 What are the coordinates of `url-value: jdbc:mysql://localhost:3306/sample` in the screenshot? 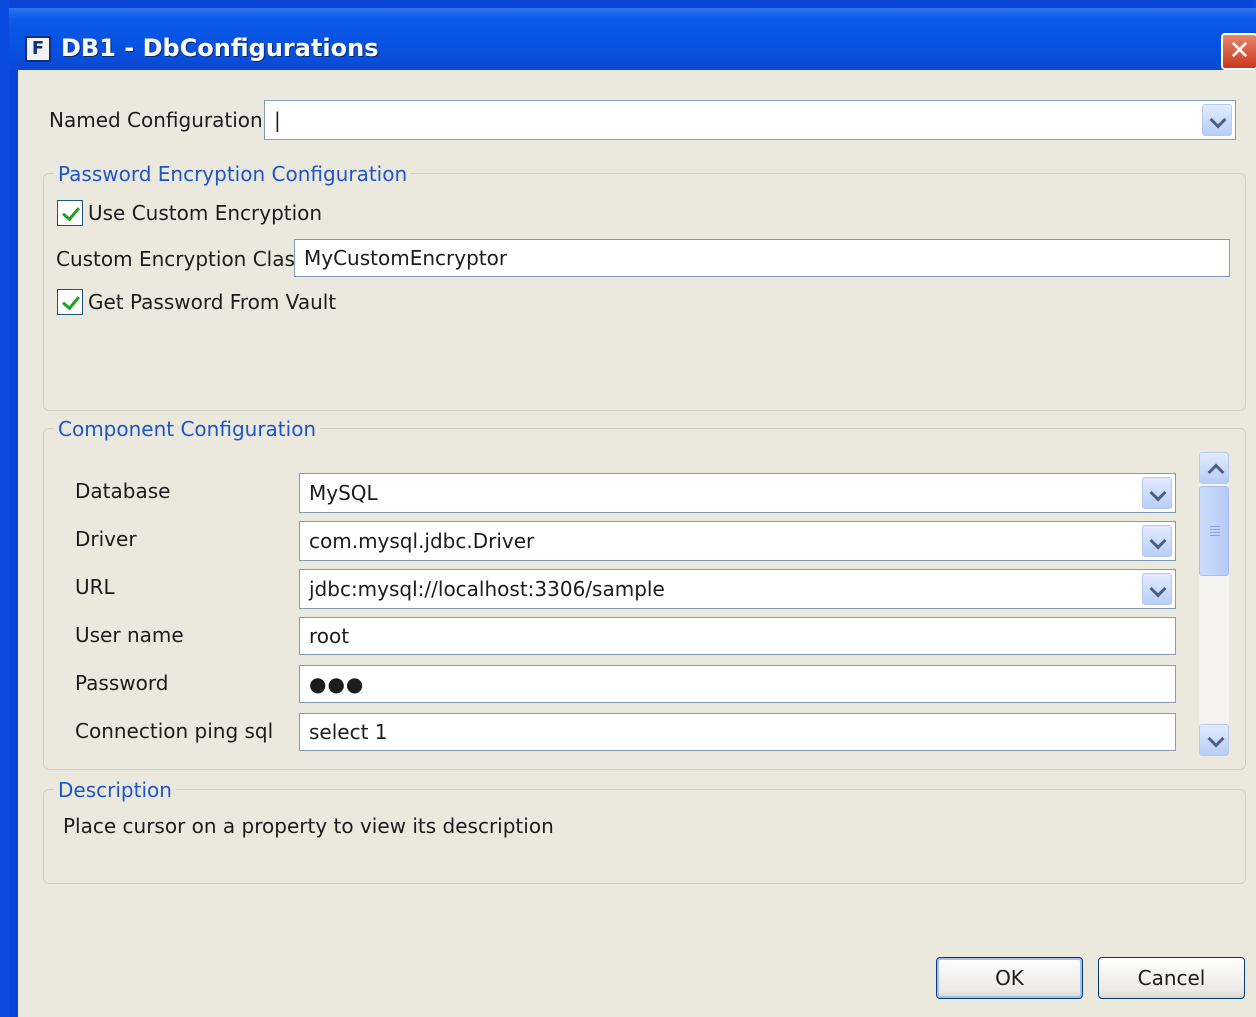 It's located at (487, 589).